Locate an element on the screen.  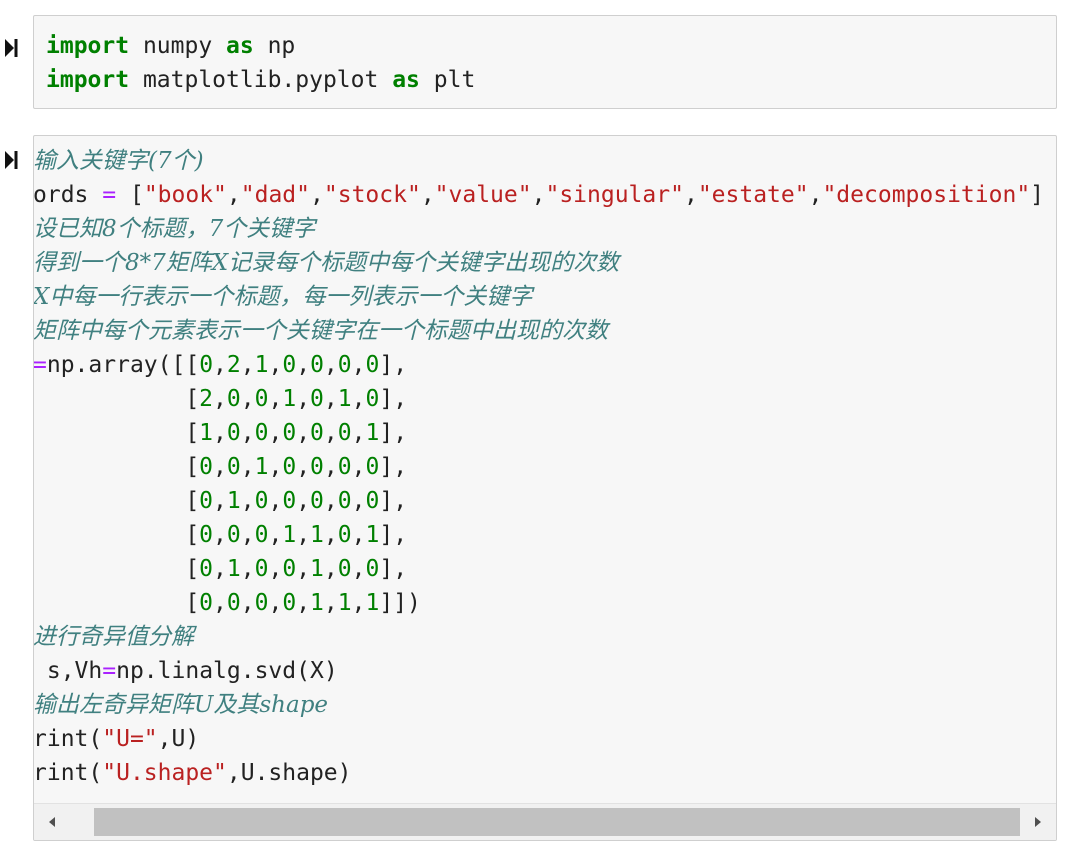
code-line: [0,1,0,0,1,0,0], is located at coordinates (538, 569).